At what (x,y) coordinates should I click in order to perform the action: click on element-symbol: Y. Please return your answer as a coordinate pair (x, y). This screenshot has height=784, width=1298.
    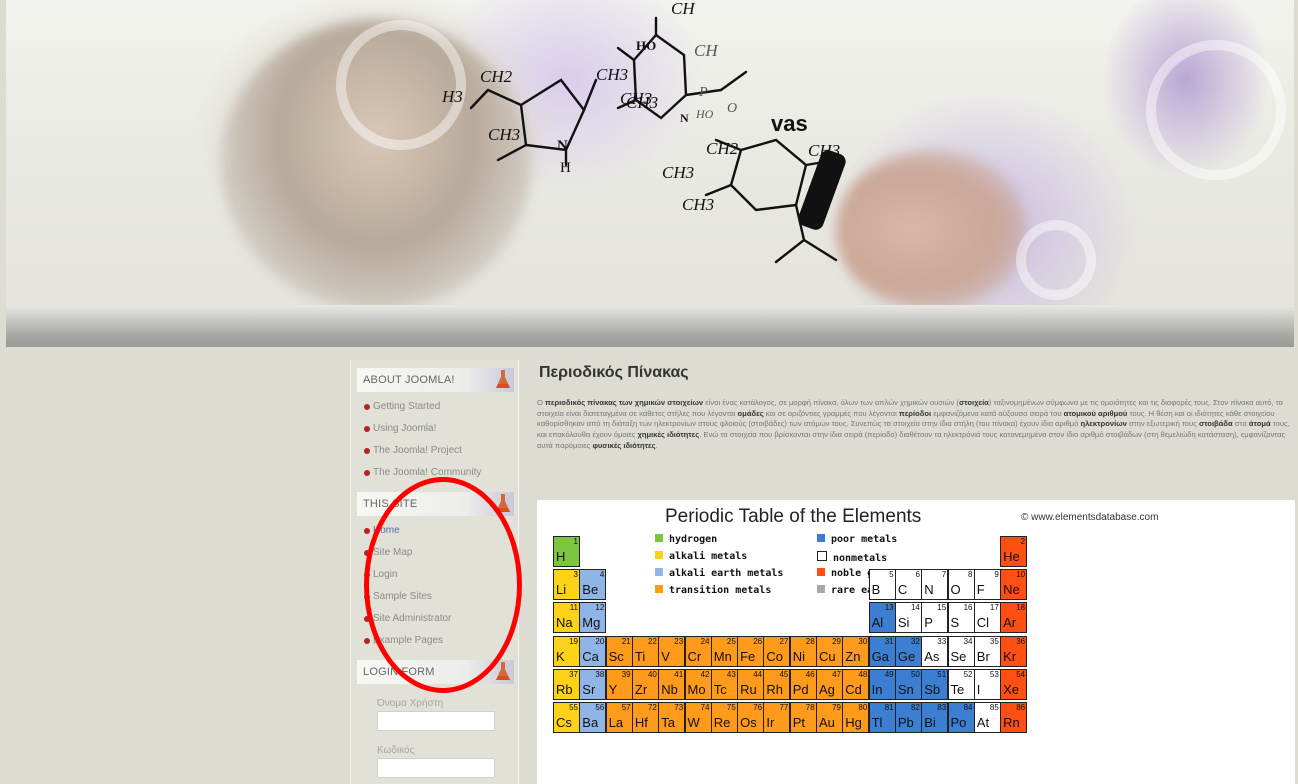
    Looking at the image, I should click on (613, 689).